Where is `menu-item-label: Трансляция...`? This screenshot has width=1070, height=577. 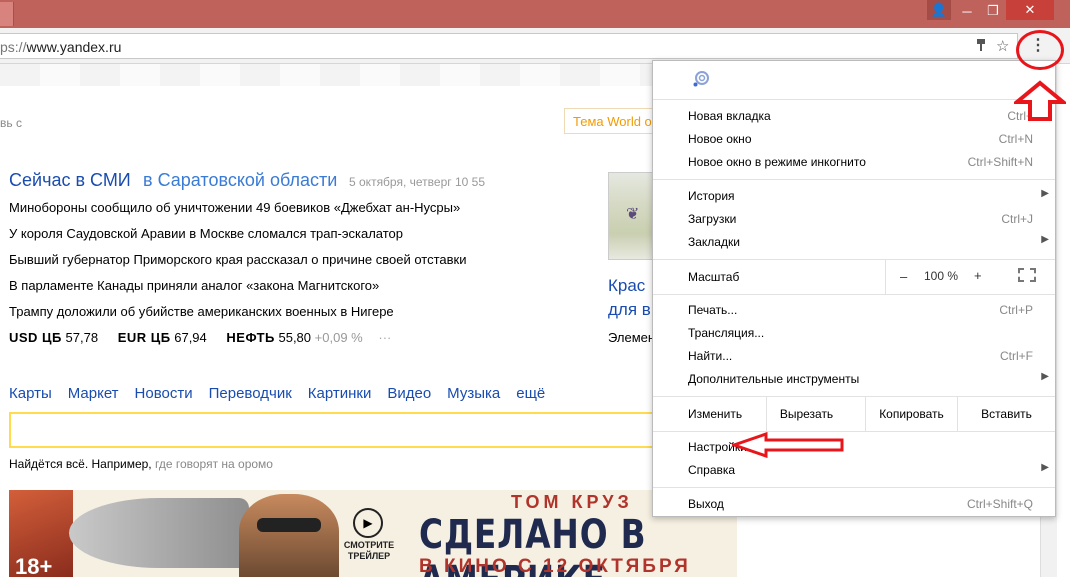
menu-item-label: Трансляция... is located at coordinates (726, 333).